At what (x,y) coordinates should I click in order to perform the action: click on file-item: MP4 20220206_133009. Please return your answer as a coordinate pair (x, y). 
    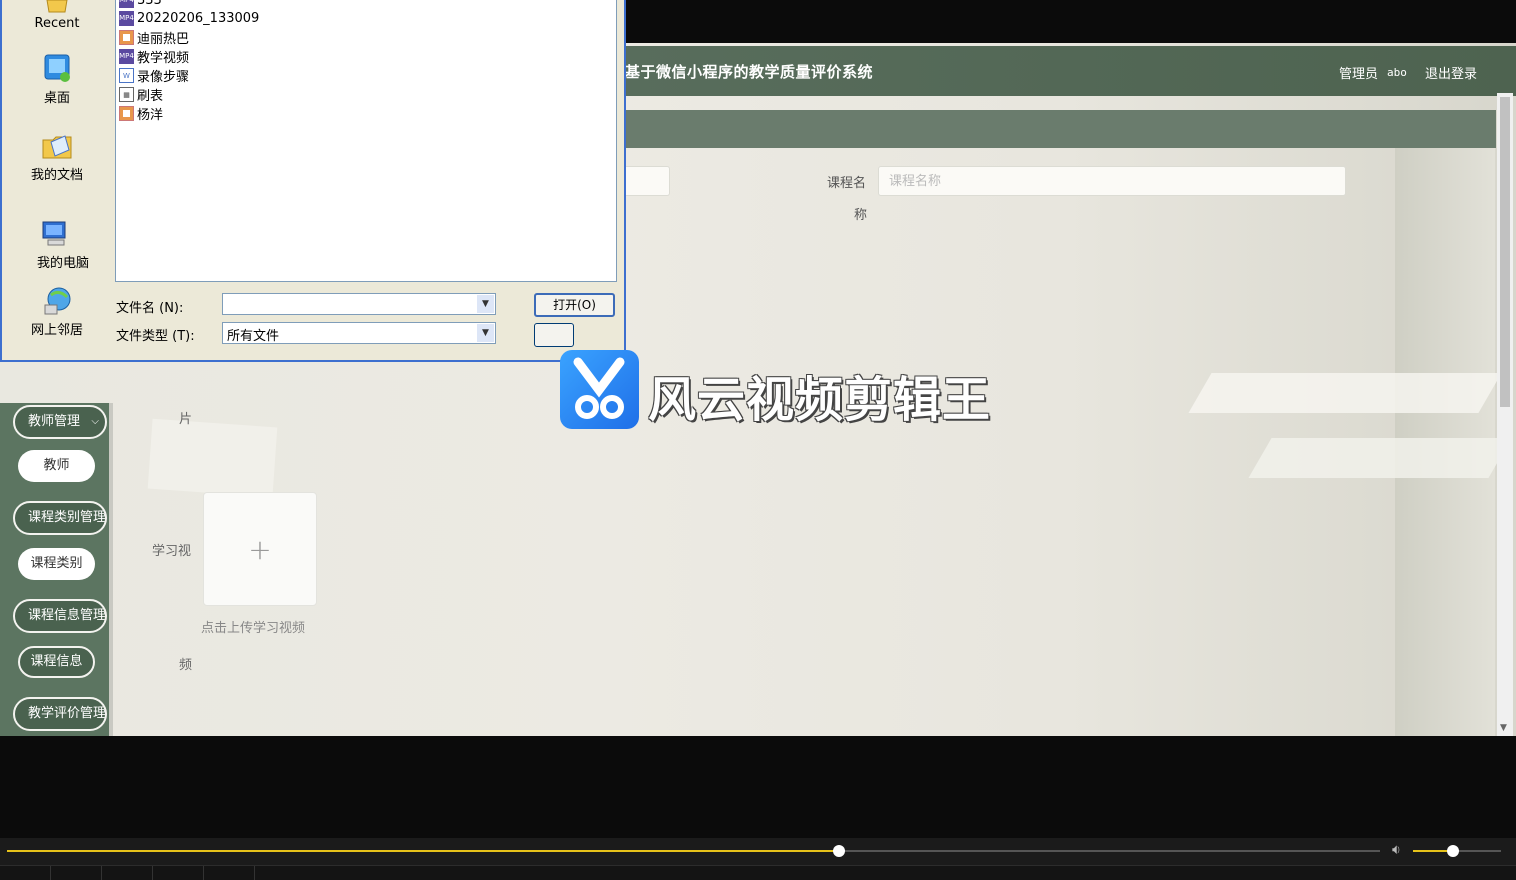
    Looking at the image, I should click on (189, 18).